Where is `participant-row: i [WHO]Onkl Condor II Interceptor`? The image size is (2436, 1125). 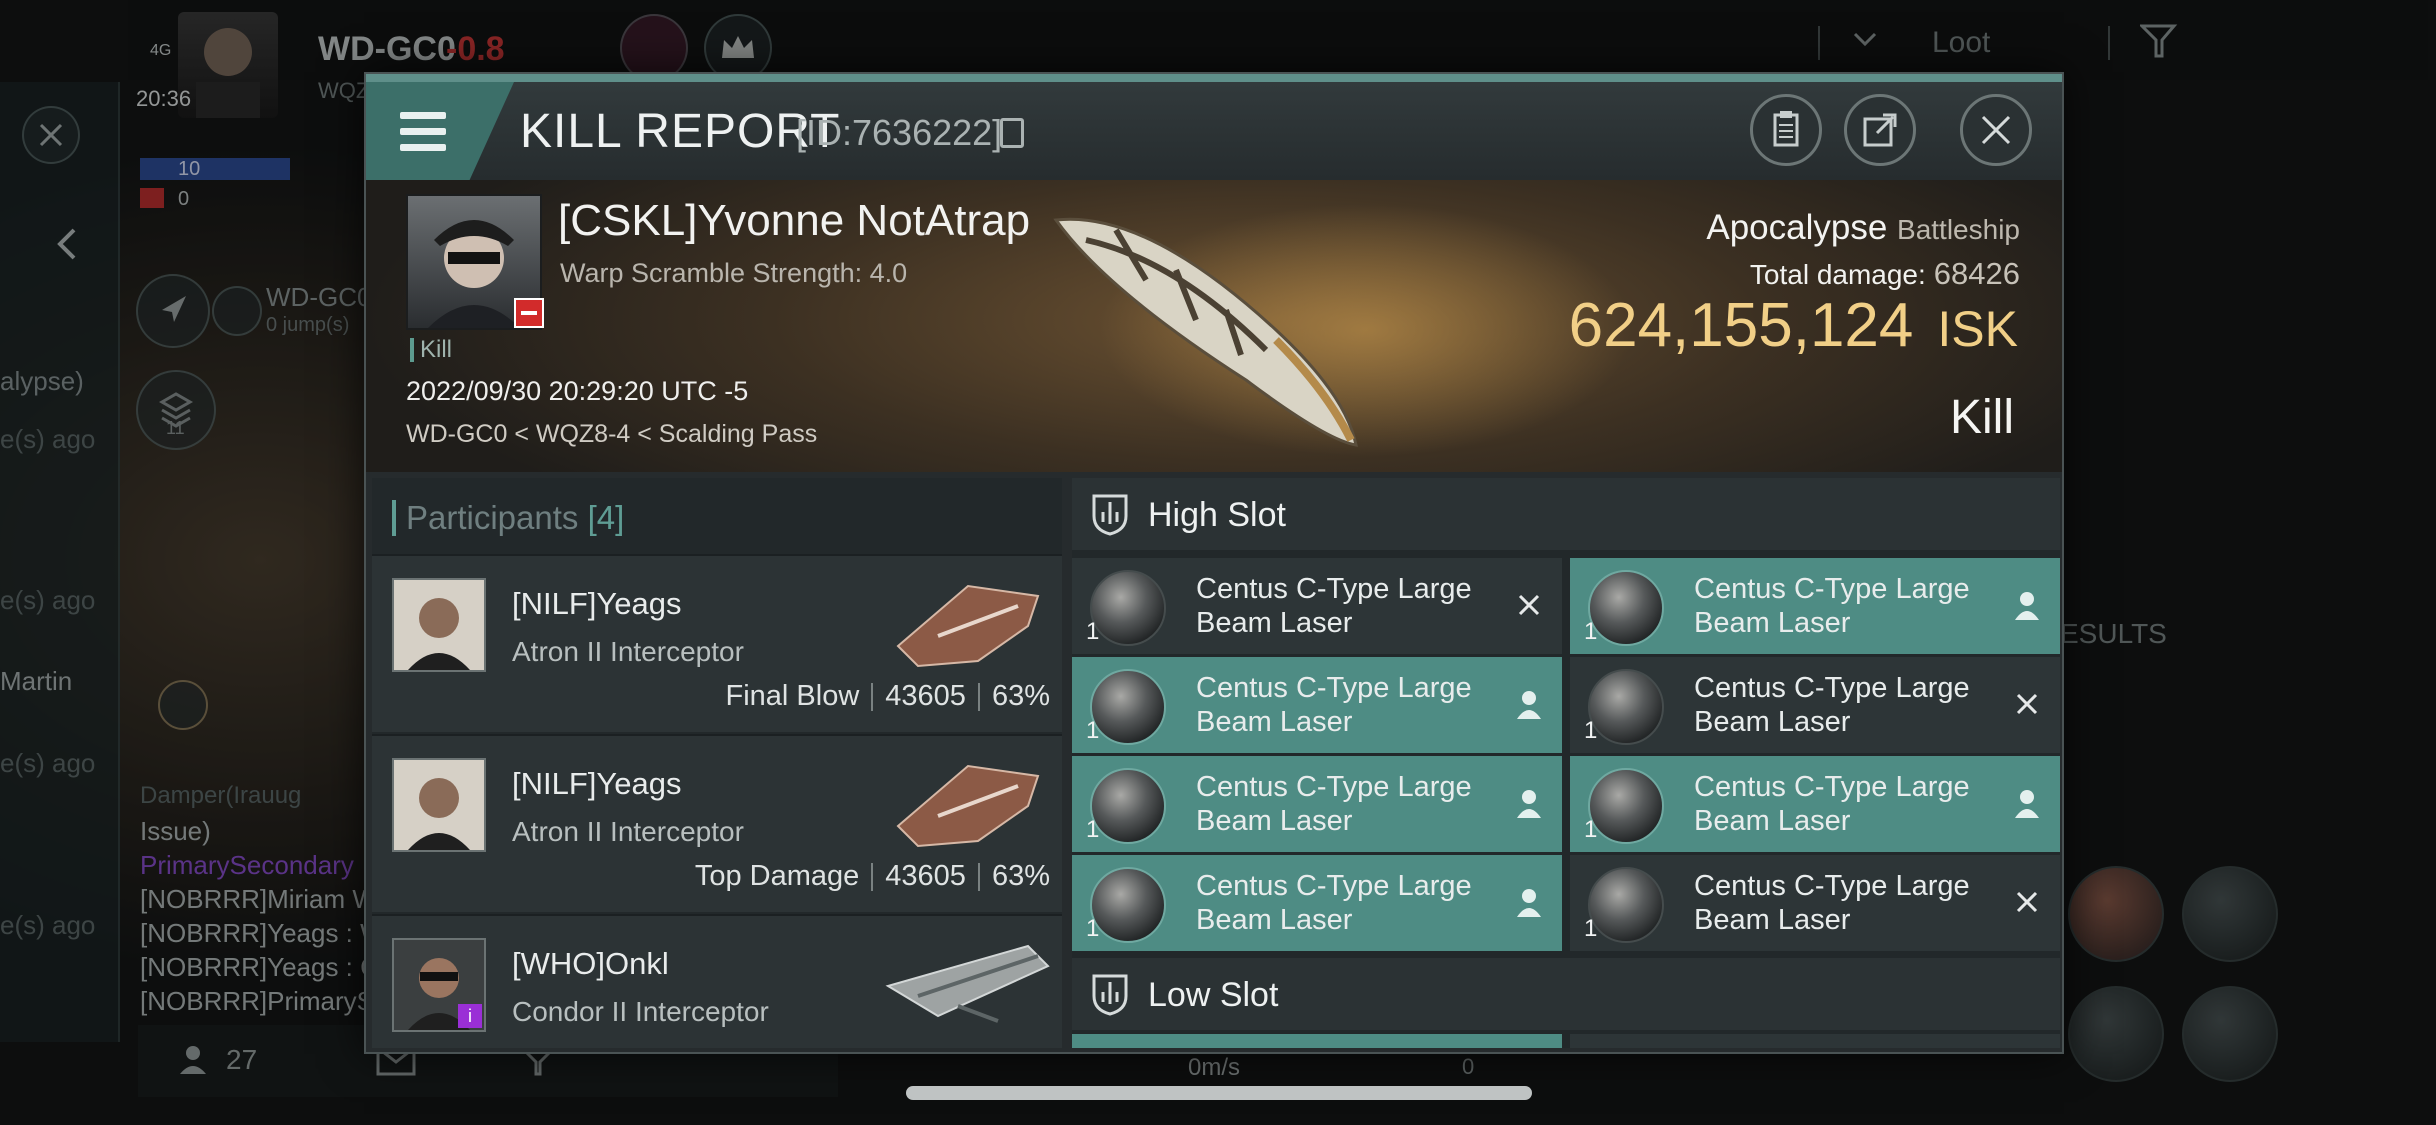 participant-row: i [WHO]Onkl Condor II Interceptor is located at coordinates (717, 981).